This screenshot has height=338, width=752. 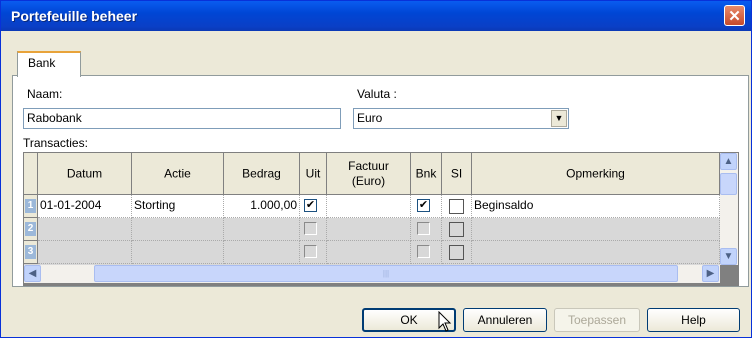 I want to click on column-header-bnk: Bnk, so click(x=426, y=174).